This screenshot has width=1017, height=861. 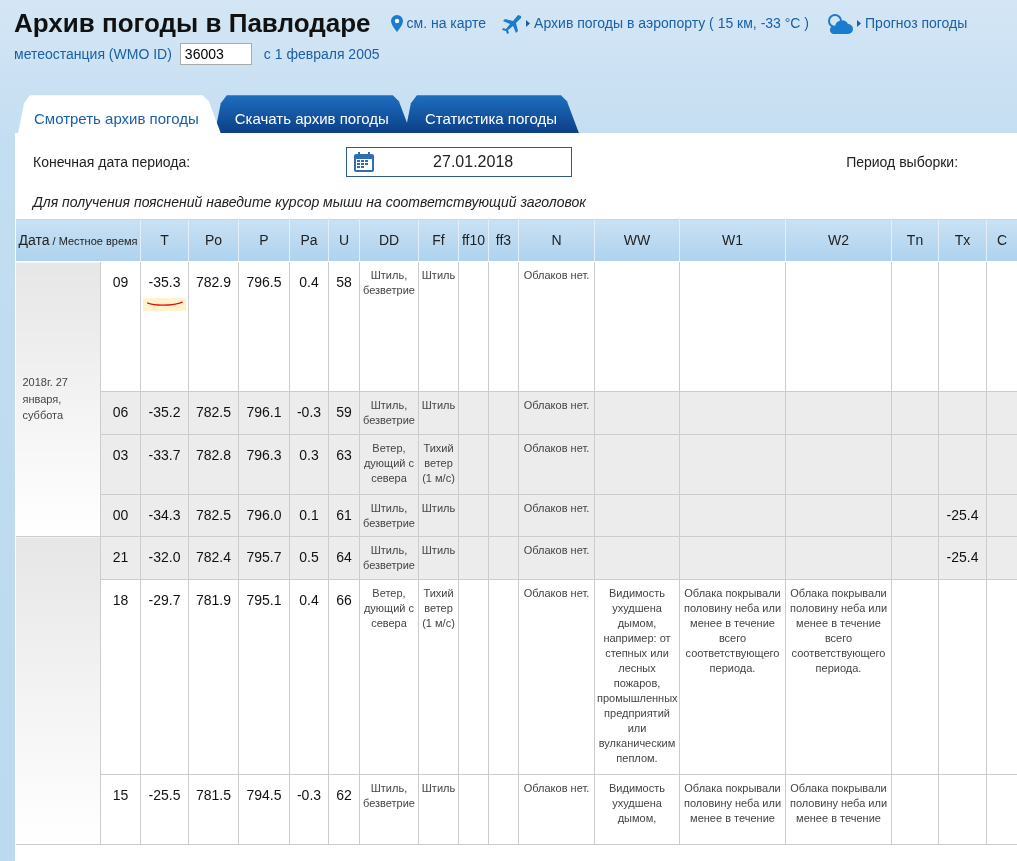 What do you see at coordinates (839, 23) in the screenshot?
I see `cloud-sun-icon` at bounding box center [839, 23].